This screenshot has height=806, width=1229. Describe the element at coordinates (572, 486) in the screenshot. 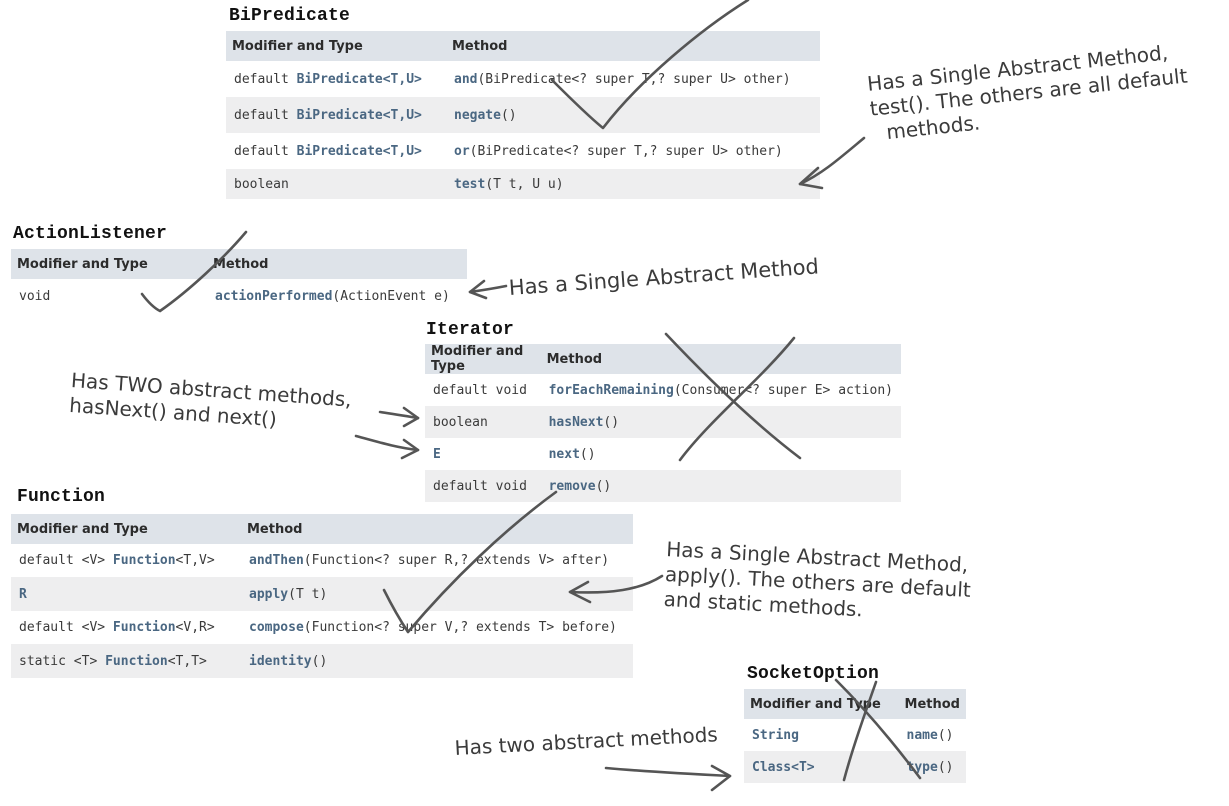

I see `method-link-remove: remove` at that location.